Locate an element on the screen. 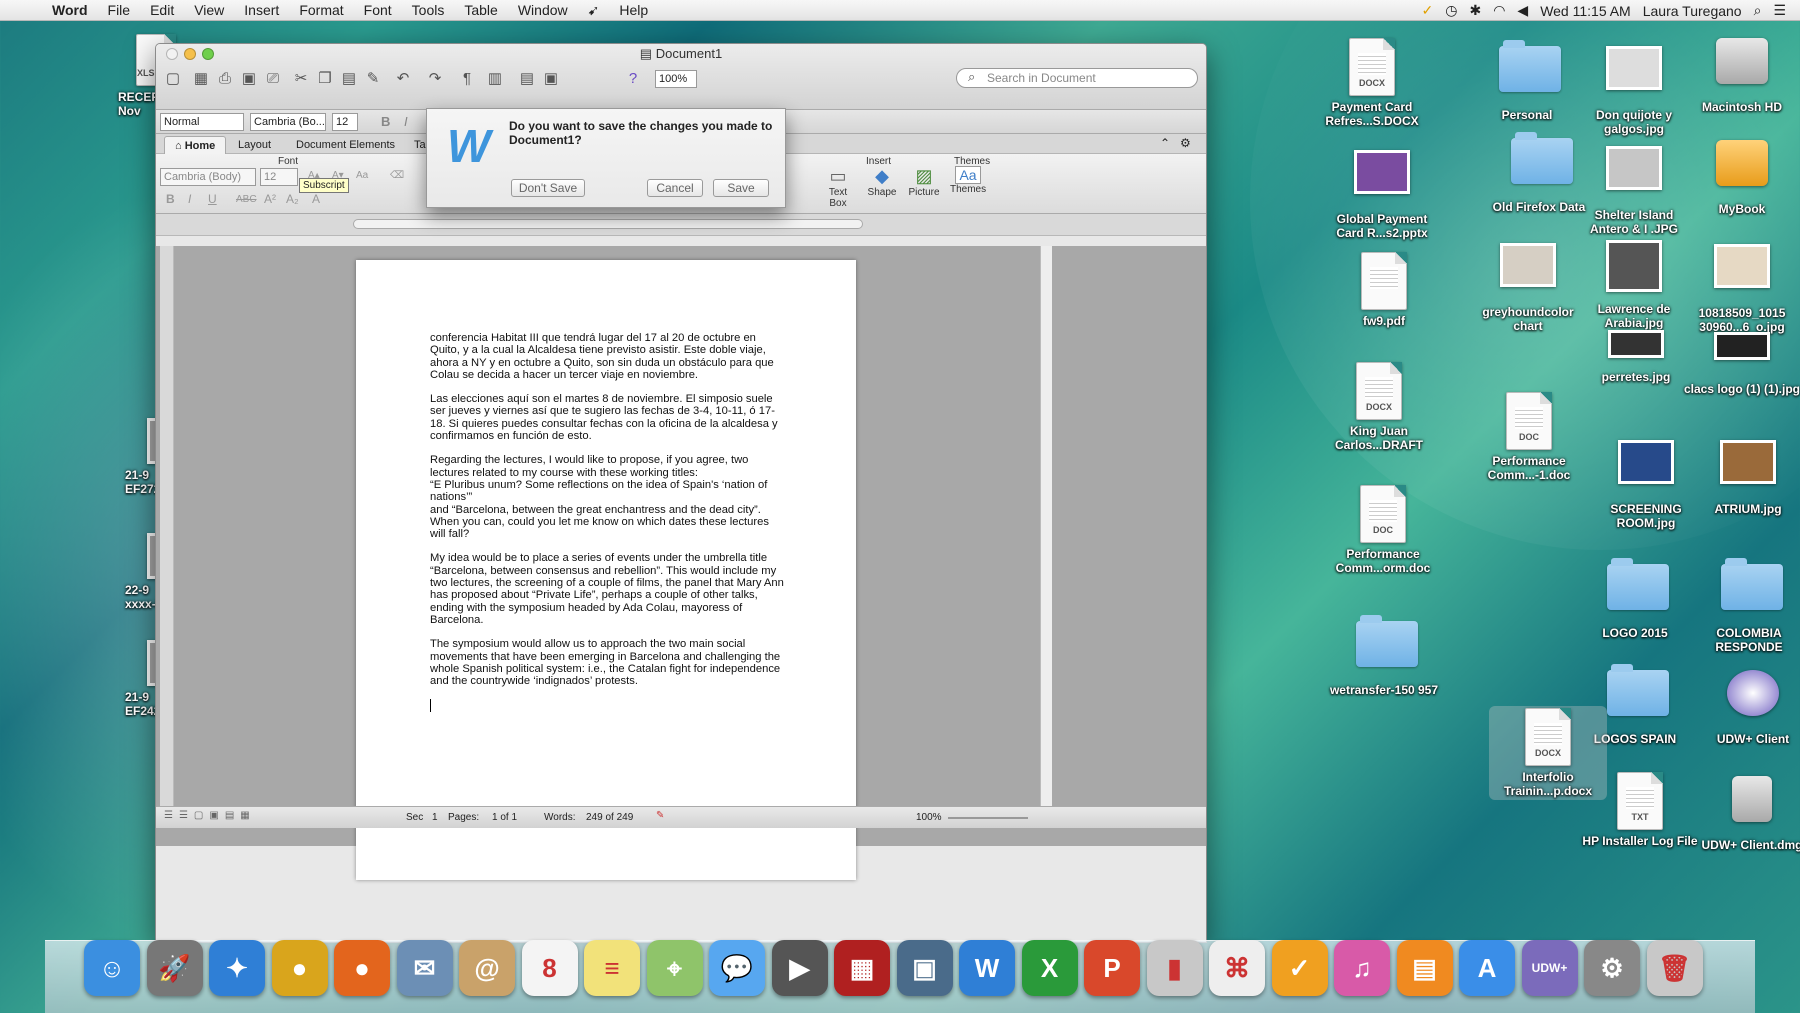 The height and width of the screenshot is (1013, 1800). cut-icon: ✂ is located at coordinates (301, 79).